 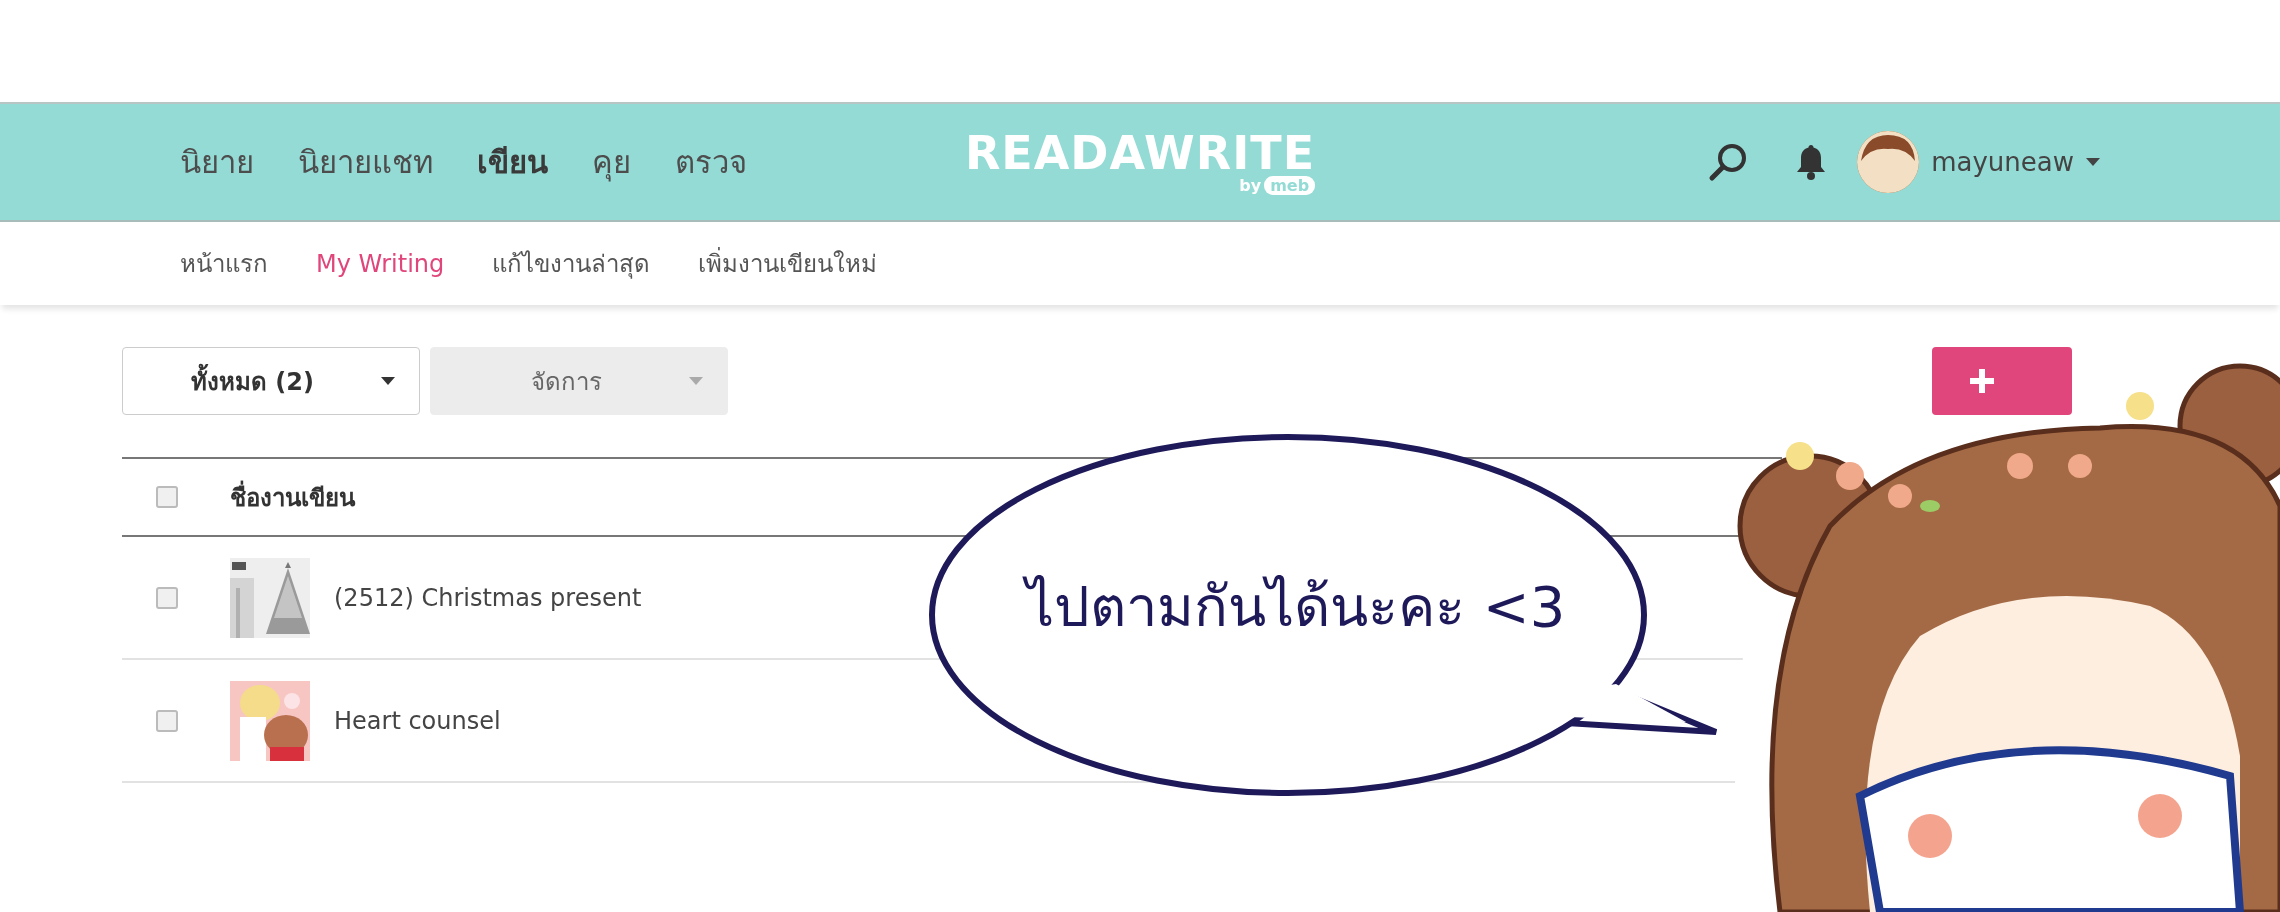 I want to click on avatar, so click(x=1888, y=162).